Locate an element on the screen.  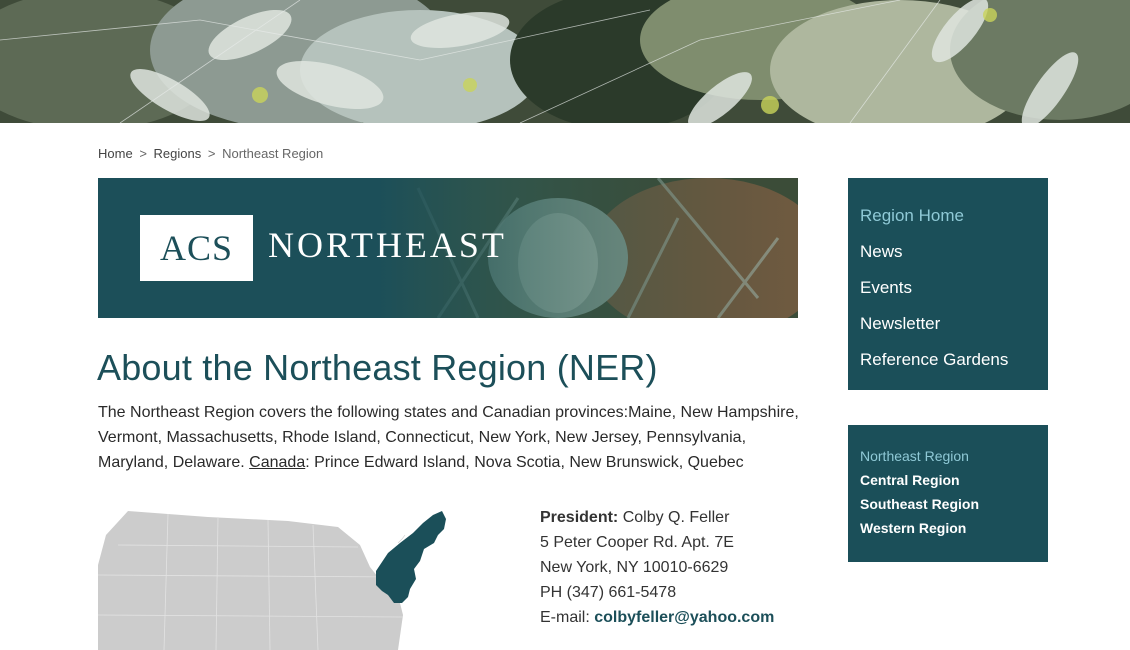
address-line-2: New York, NY 10010-6629 is located at coordinates (634, 567).